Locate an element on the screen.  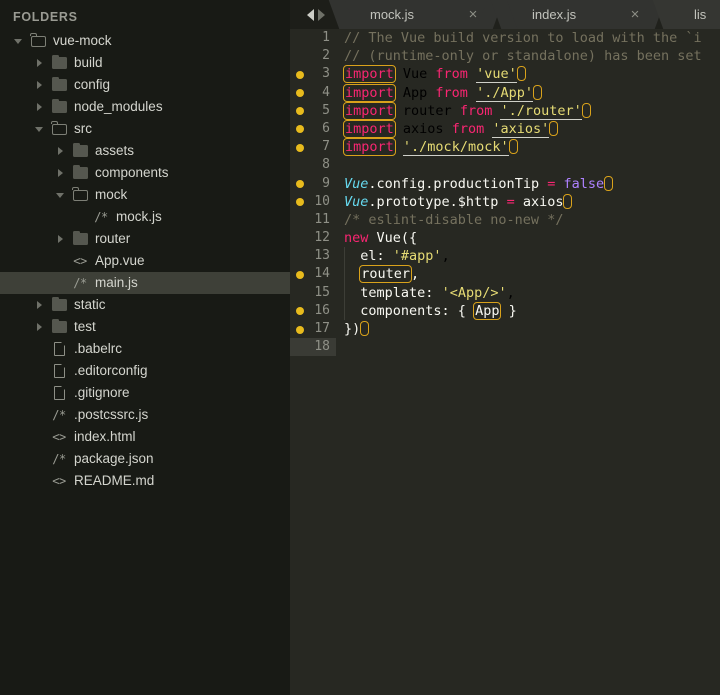
code-text: template: '<App/>', is located at coordinates (425, 292).